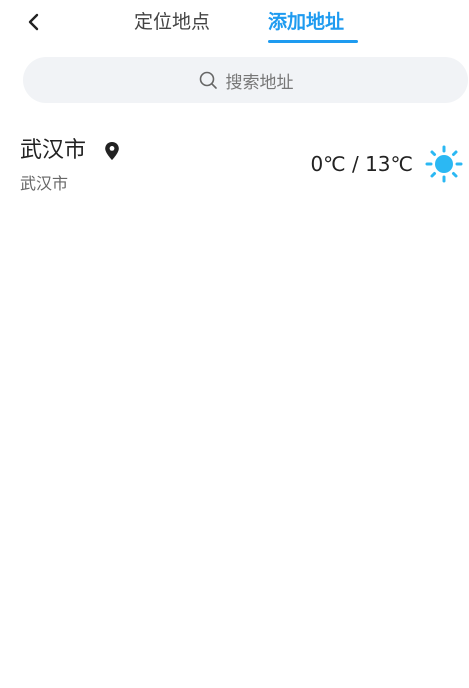 This screenshot has height=688, width=469. What do you see at coordinates (234, 165) in the screenshot?
I see `location-item-wuhan: 武汉市 武汉市 0℃ / 13℃` at bounding box center [234, 165].